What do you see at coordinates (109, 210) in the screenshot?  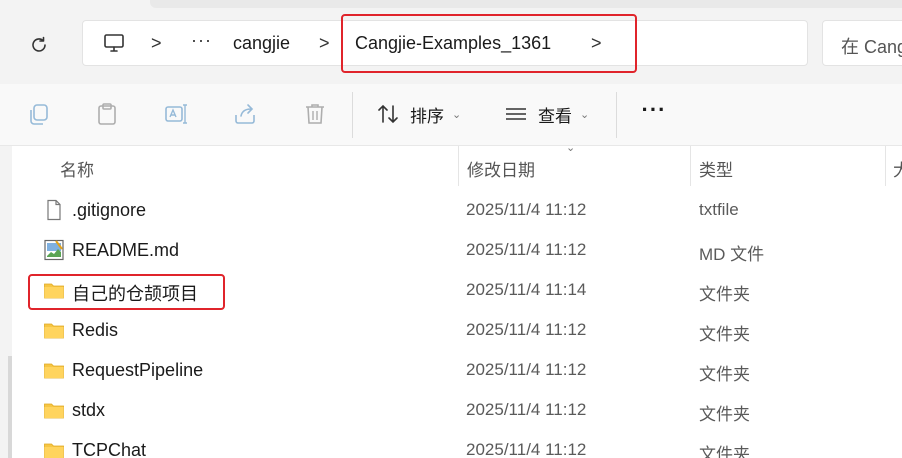 I see `file-name: .gitignore` at bounding box center [109, 210].